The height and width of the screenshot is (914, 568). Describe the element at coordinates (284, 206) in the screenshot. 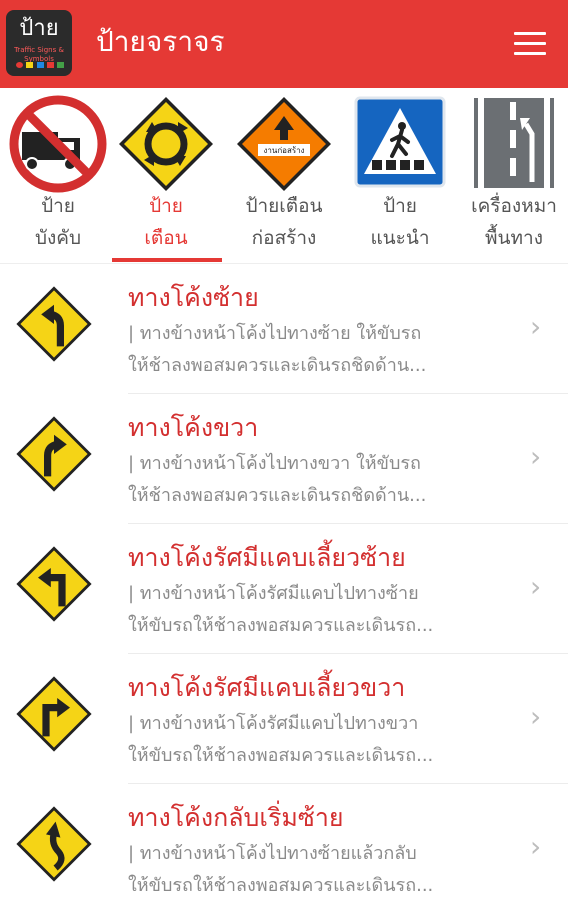

I see `tab-label-line1: ป้ายเตือน` at that location.